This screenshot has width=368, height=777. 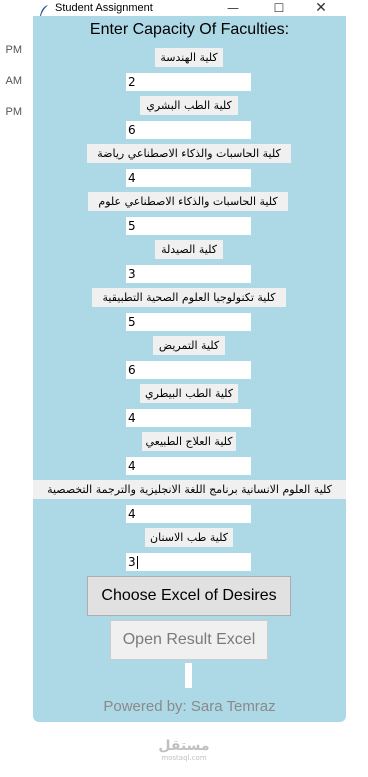 I want to click on faculty-label: كلية التمريض, so click(x=189, y=345).